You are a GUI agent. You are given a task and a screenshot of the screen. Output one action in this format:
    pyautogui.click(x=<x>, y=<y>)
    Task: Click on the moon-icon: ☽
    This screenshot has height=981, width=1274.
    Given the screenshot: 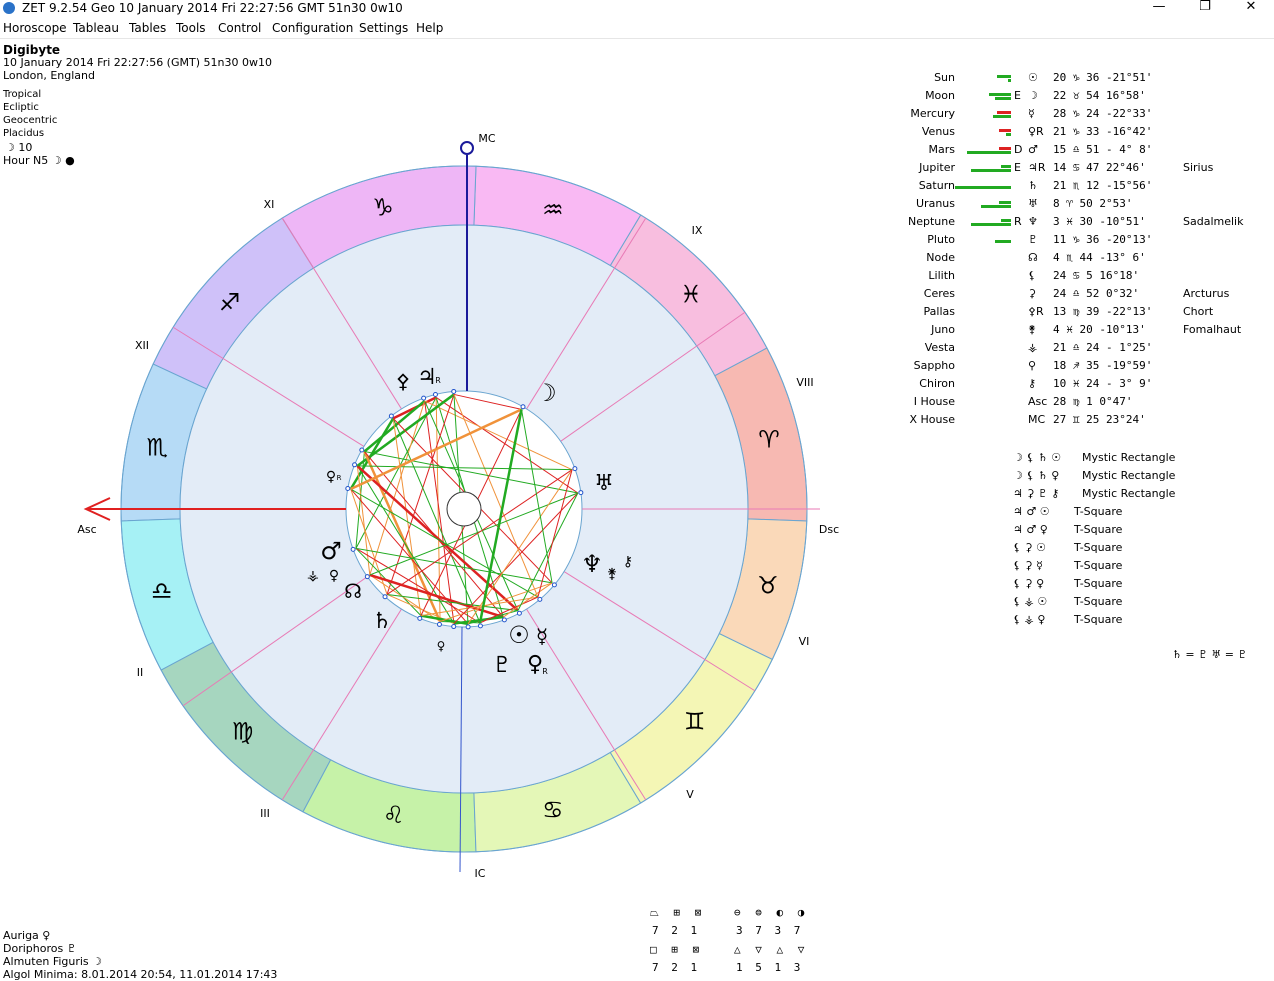 What is the action you would take?
    pyautogui.click(x=546, y=393)
    